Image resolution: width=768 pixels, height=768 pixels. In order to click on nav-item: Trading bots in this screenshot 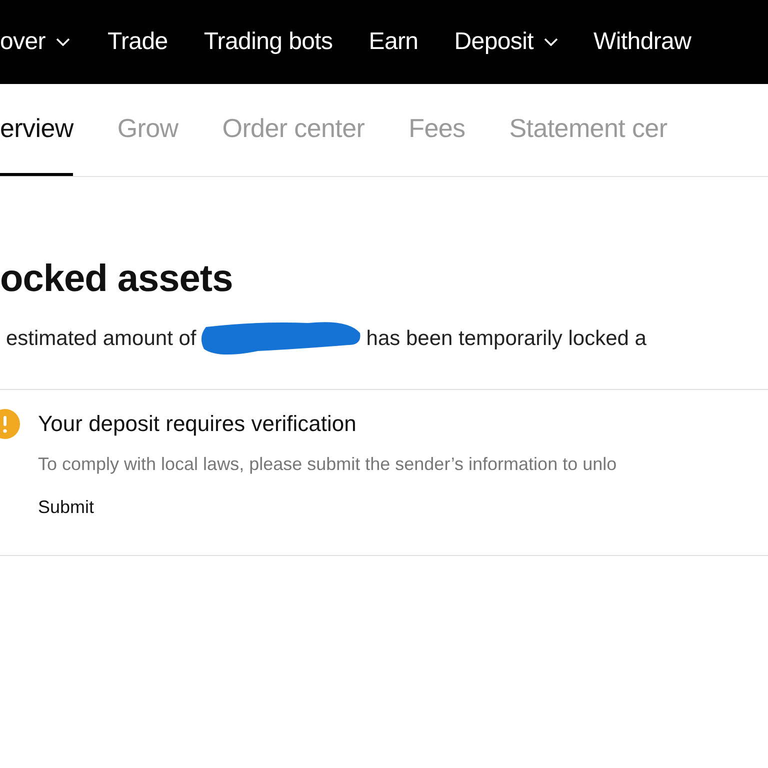, I will do `click(268, 42)`.